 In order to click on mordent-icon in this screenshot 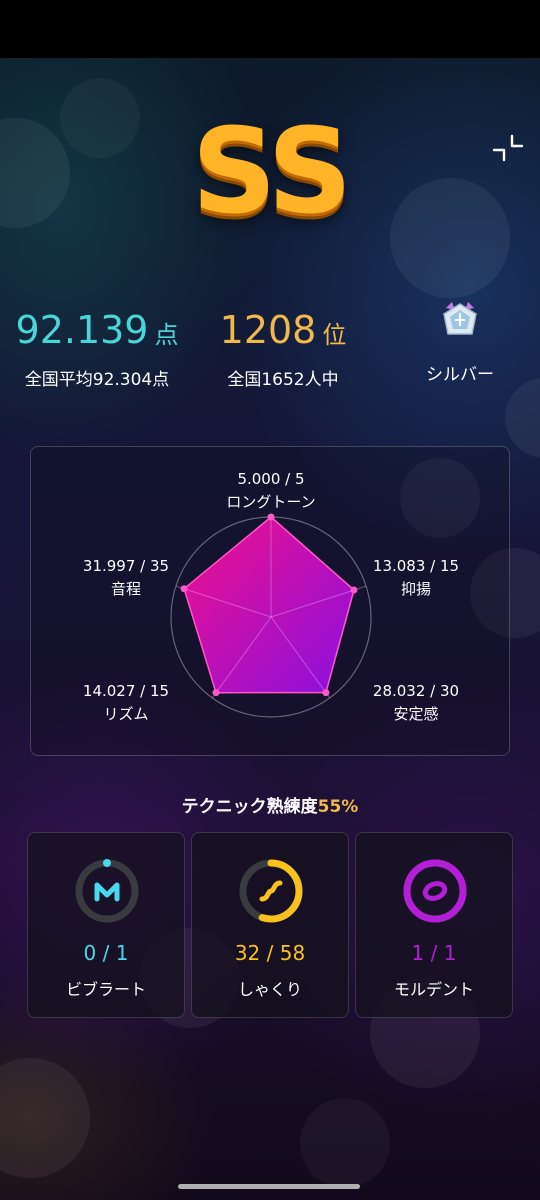, I will do `click(435, 891)`.